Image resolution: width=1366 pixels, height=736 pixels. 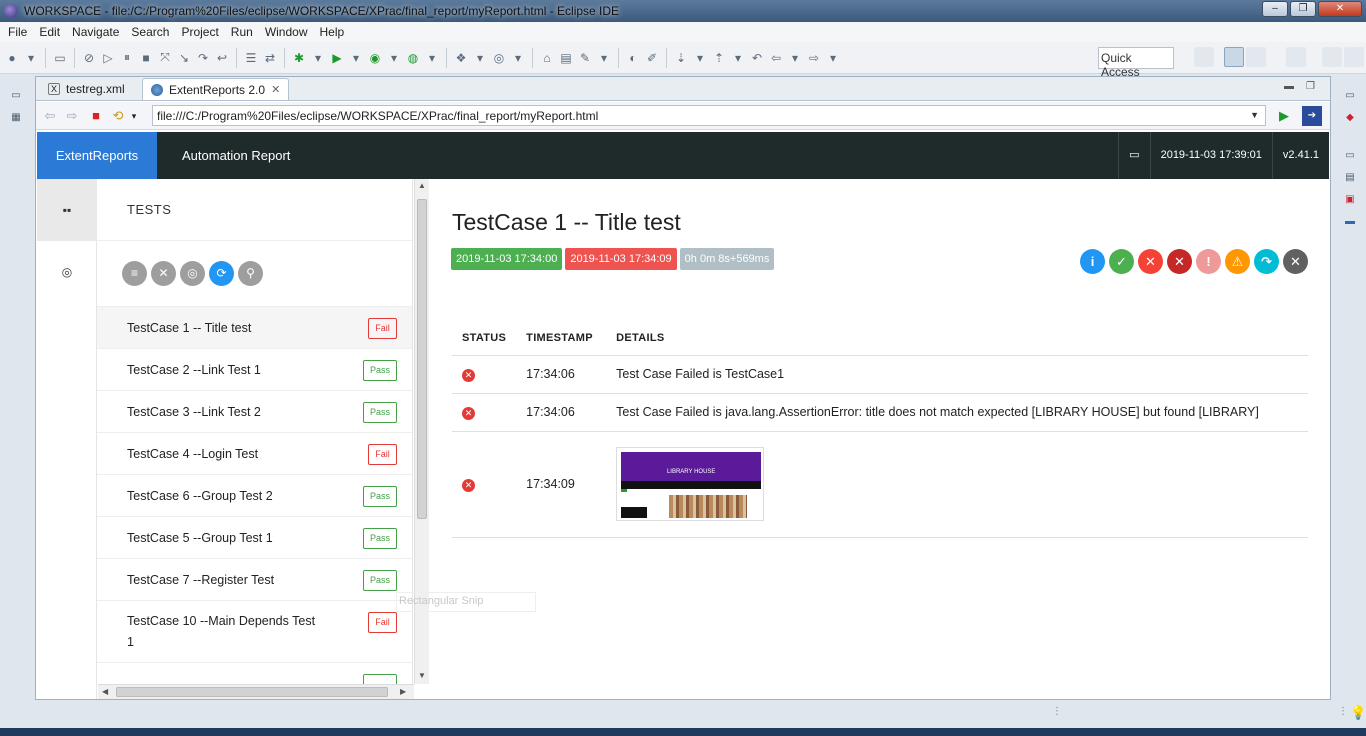 What do you see at coordinates (199, 32) in the screenshot?
I see `menu-project: Project` at bounding box center [199, 32].